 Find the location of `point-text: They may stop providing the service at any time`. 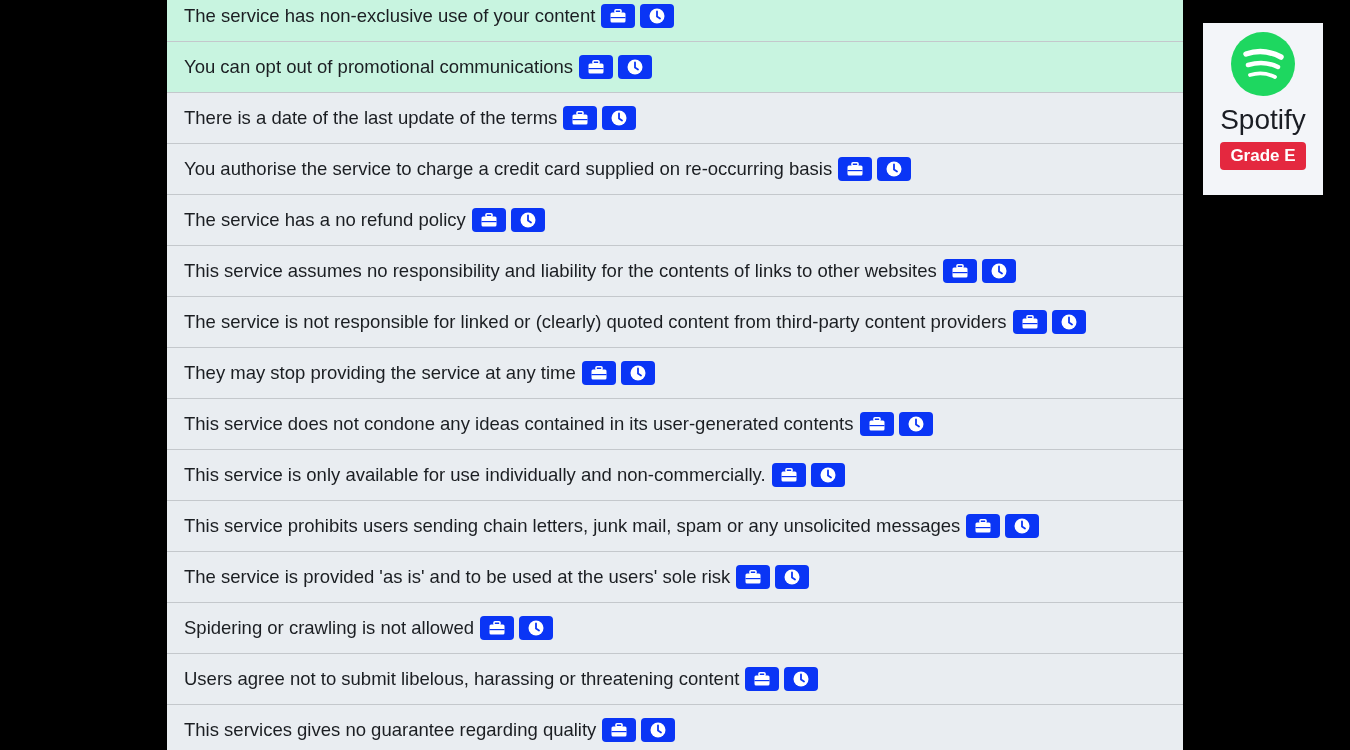

point-text: They may stop providing the service at any time is located at coordinates (380, 373).